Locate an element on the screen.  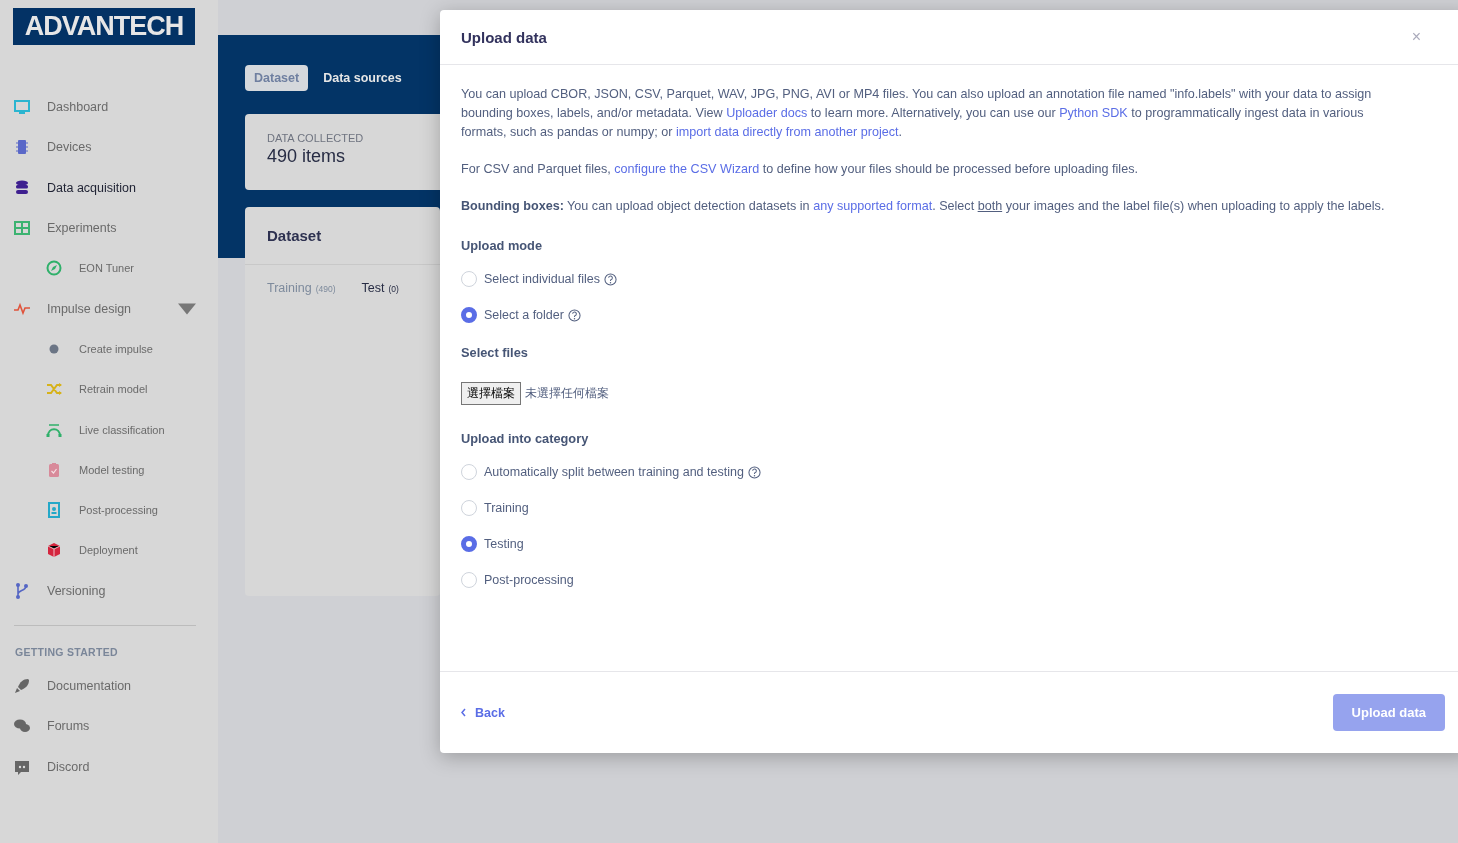
compass-icon is located at coordinates (54, 268).